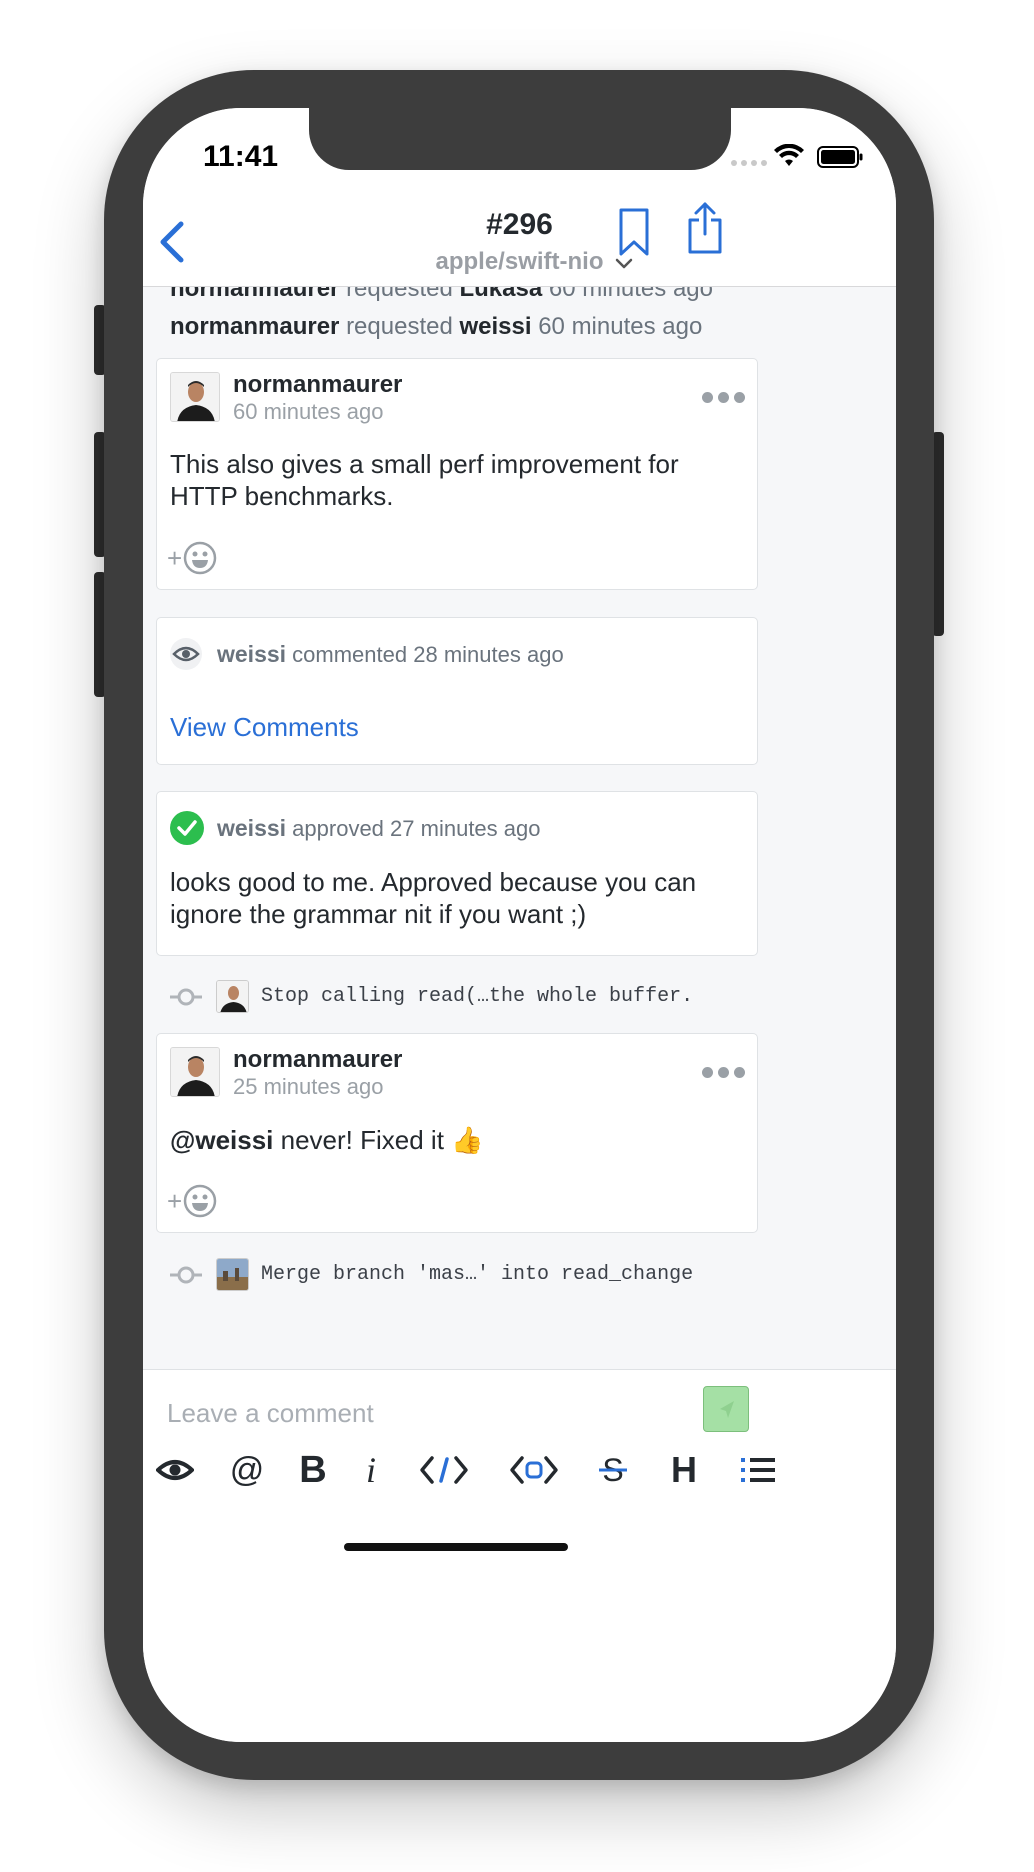 This screenshot has width=1034, height=1872. Describe the element at coordinates (221, 1140) in the screenshot. I see `user-mention-link: @weissi` at that location.